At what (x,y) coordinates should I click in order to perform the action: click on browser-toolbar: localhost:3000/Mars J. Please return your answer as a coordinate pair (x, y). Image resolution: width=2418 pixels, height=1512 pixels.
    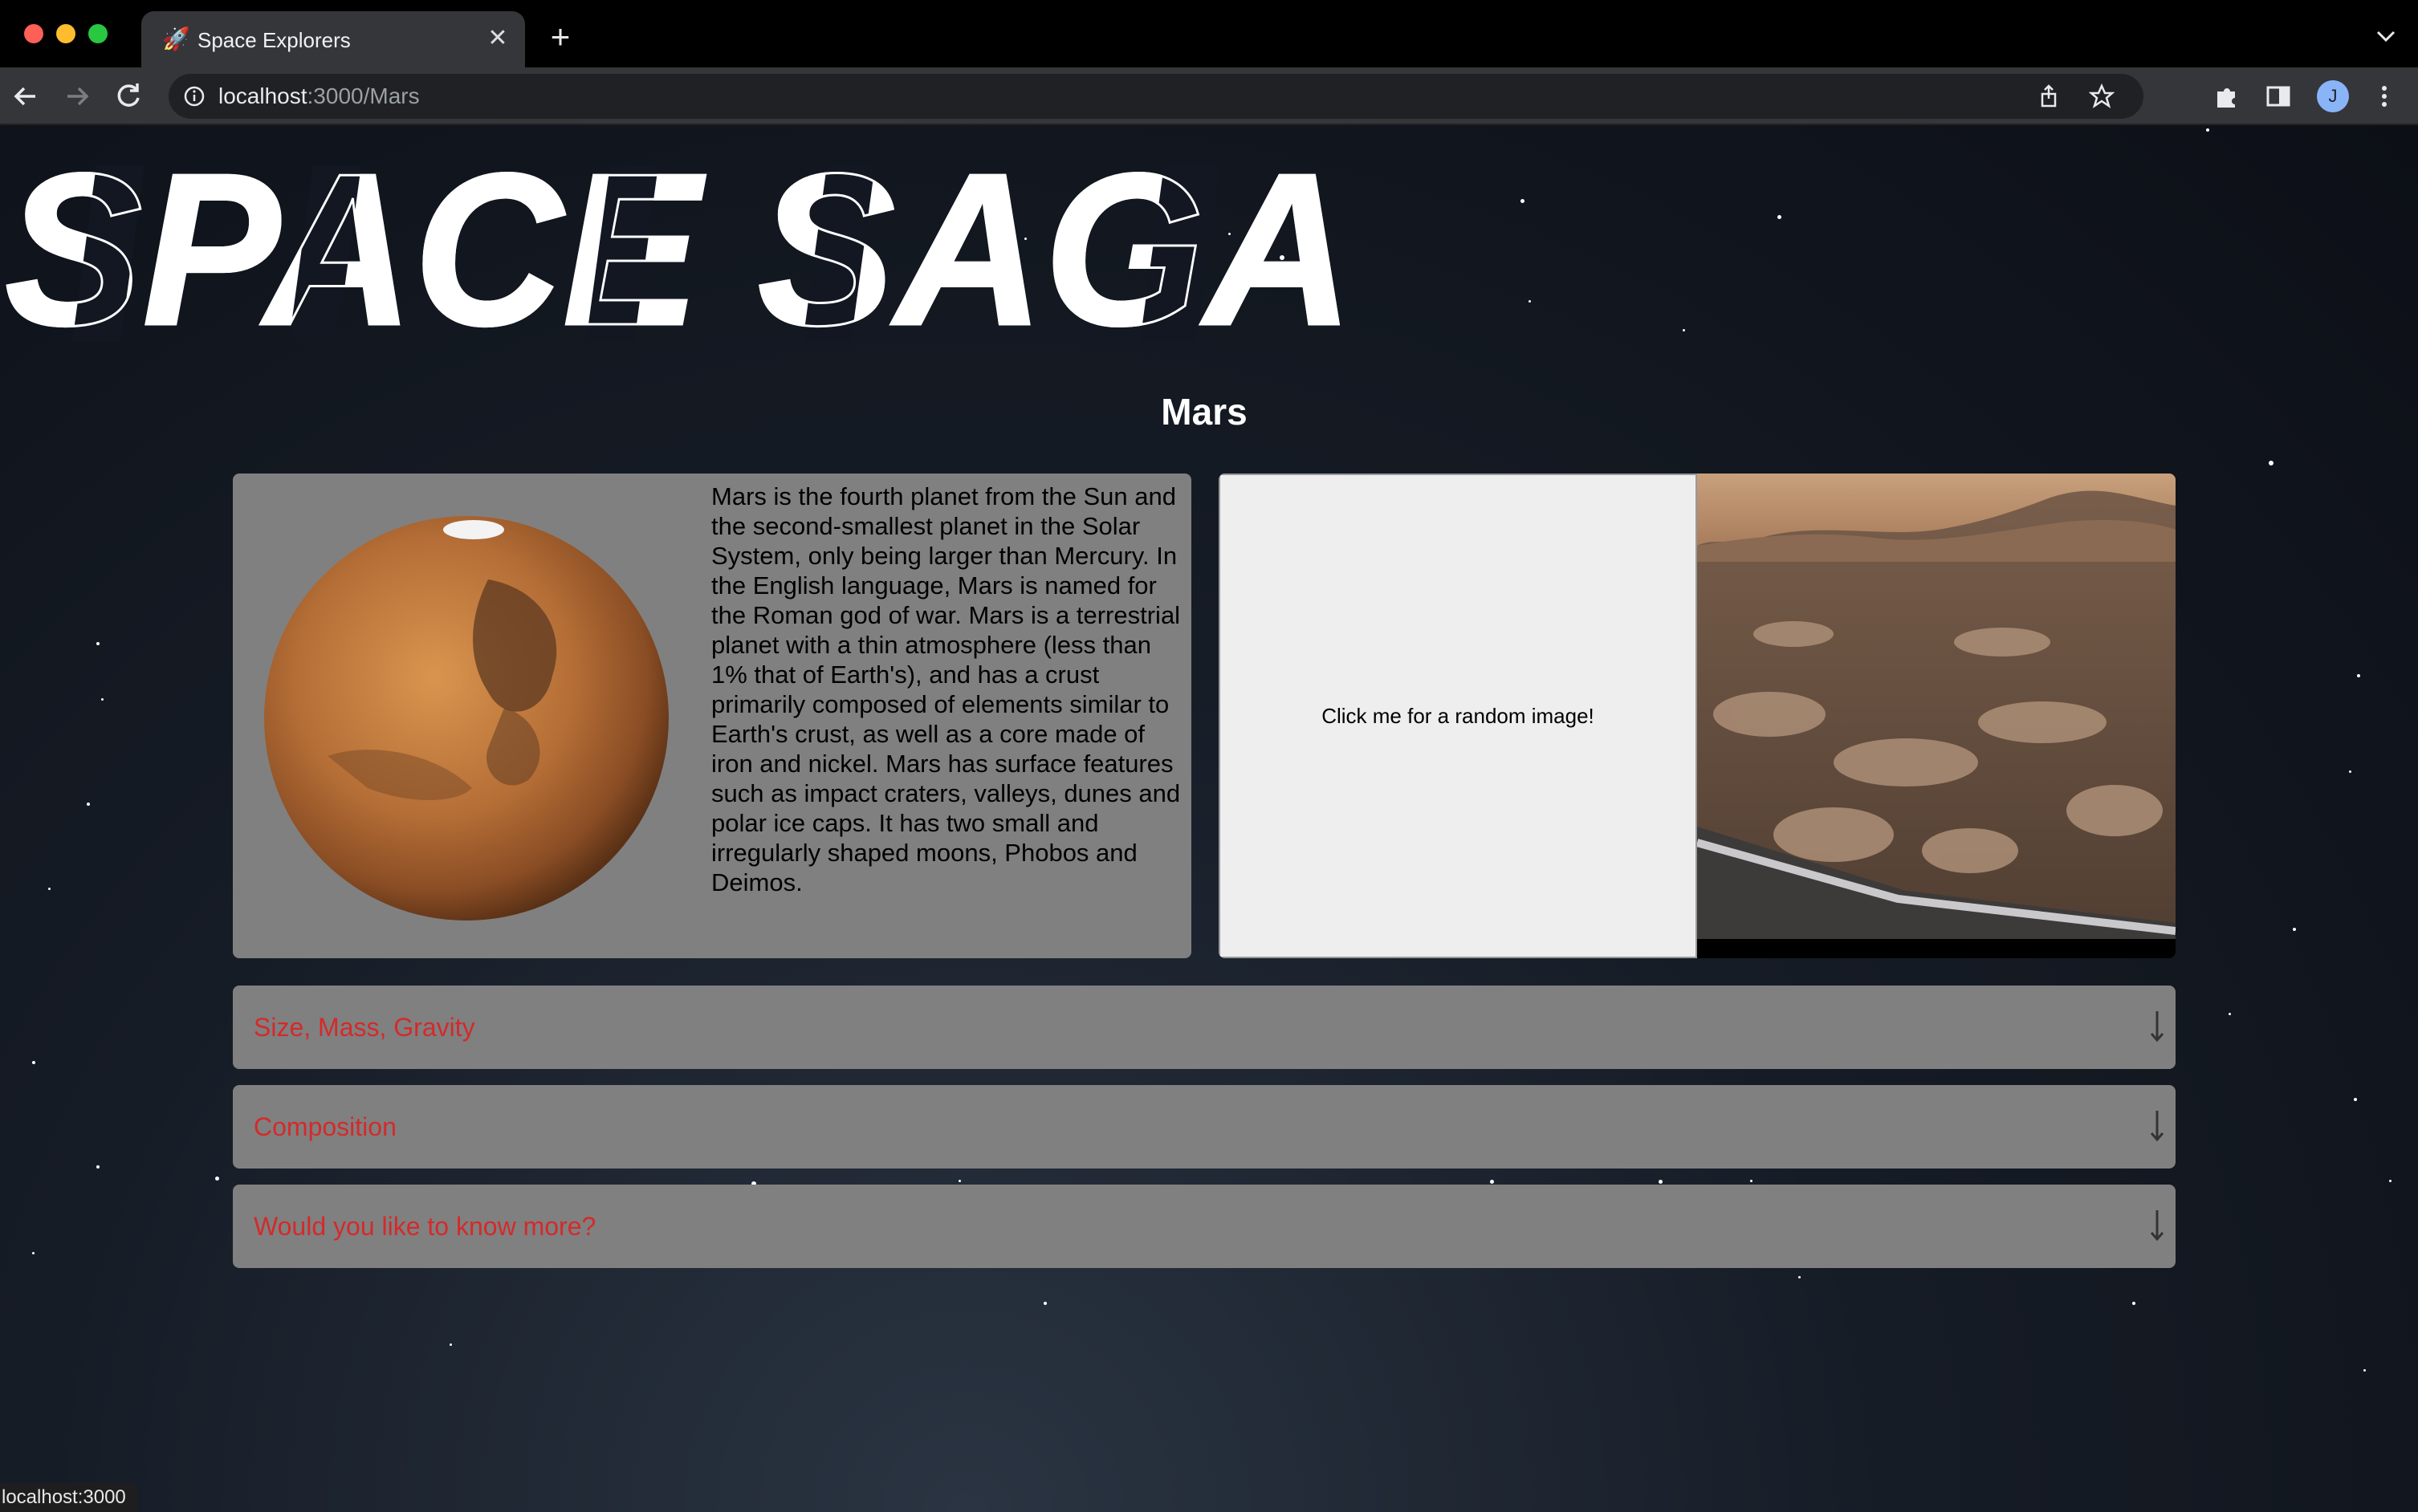
    Looking at the image, I should click on (1209, 96).